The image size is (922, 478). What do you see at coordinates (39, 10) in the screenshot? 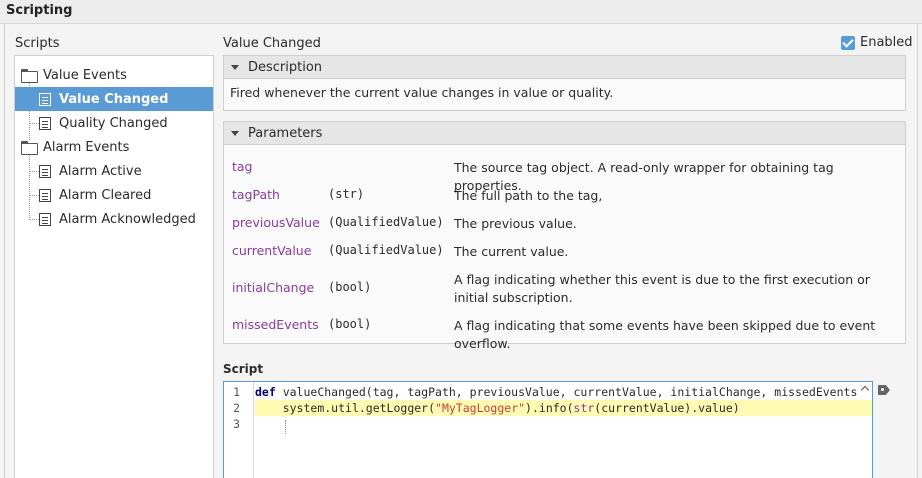
I see `window-title: Scripting` at bounding box center [39, 10].